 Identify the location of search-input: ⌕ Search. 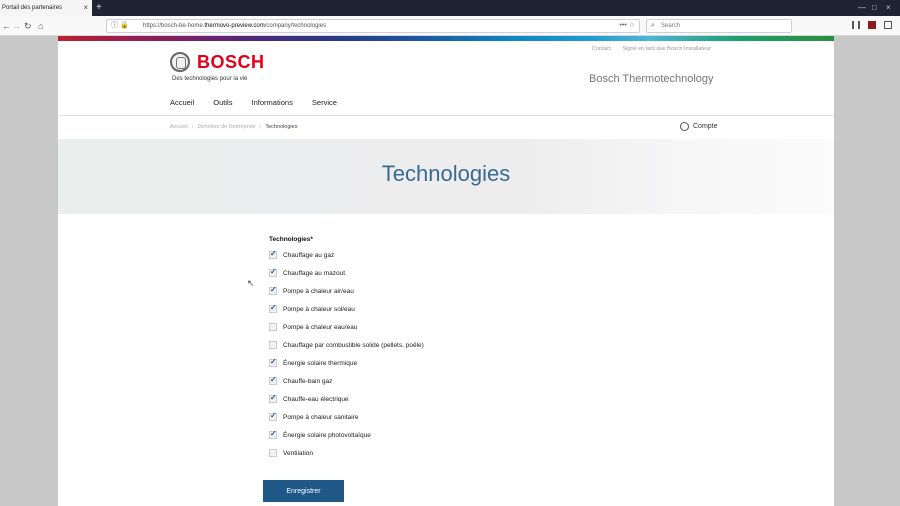
(719, 26).